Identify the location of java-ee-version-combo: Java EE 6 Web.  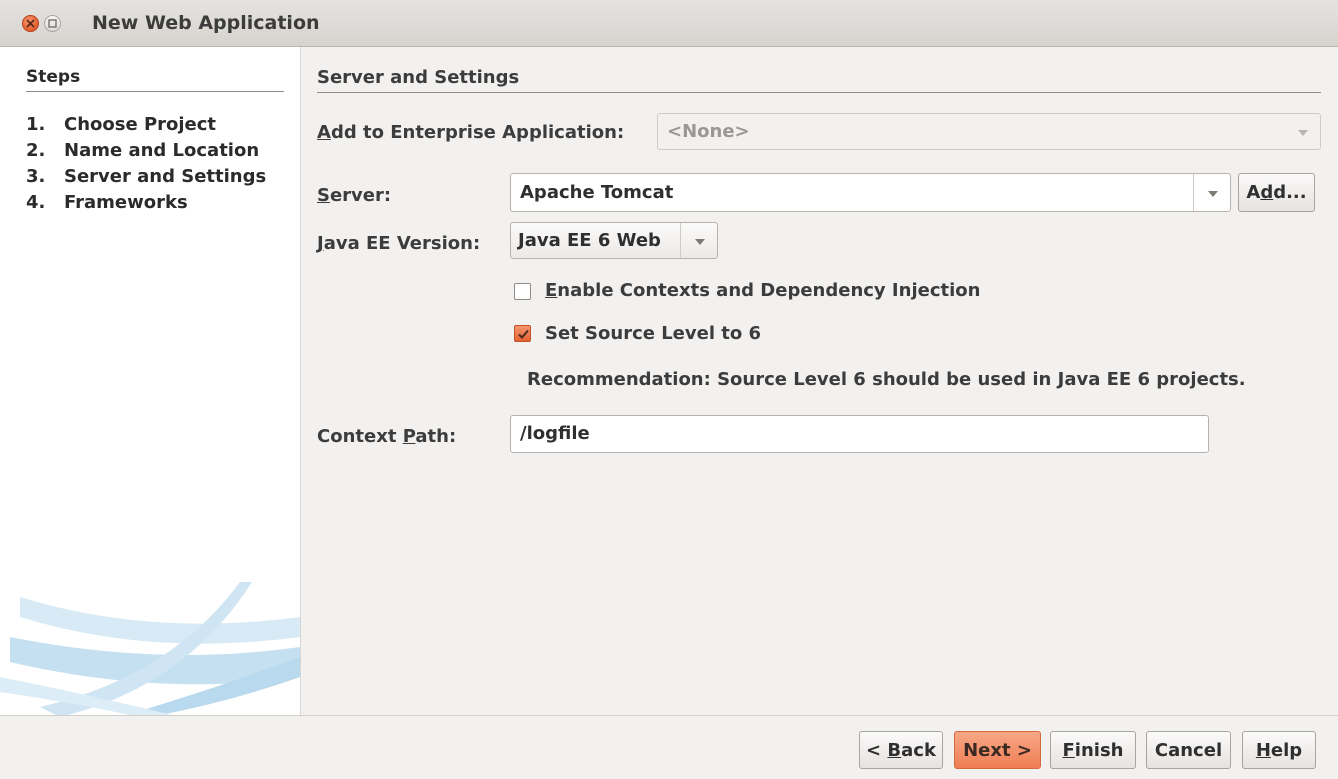
(614, 240).